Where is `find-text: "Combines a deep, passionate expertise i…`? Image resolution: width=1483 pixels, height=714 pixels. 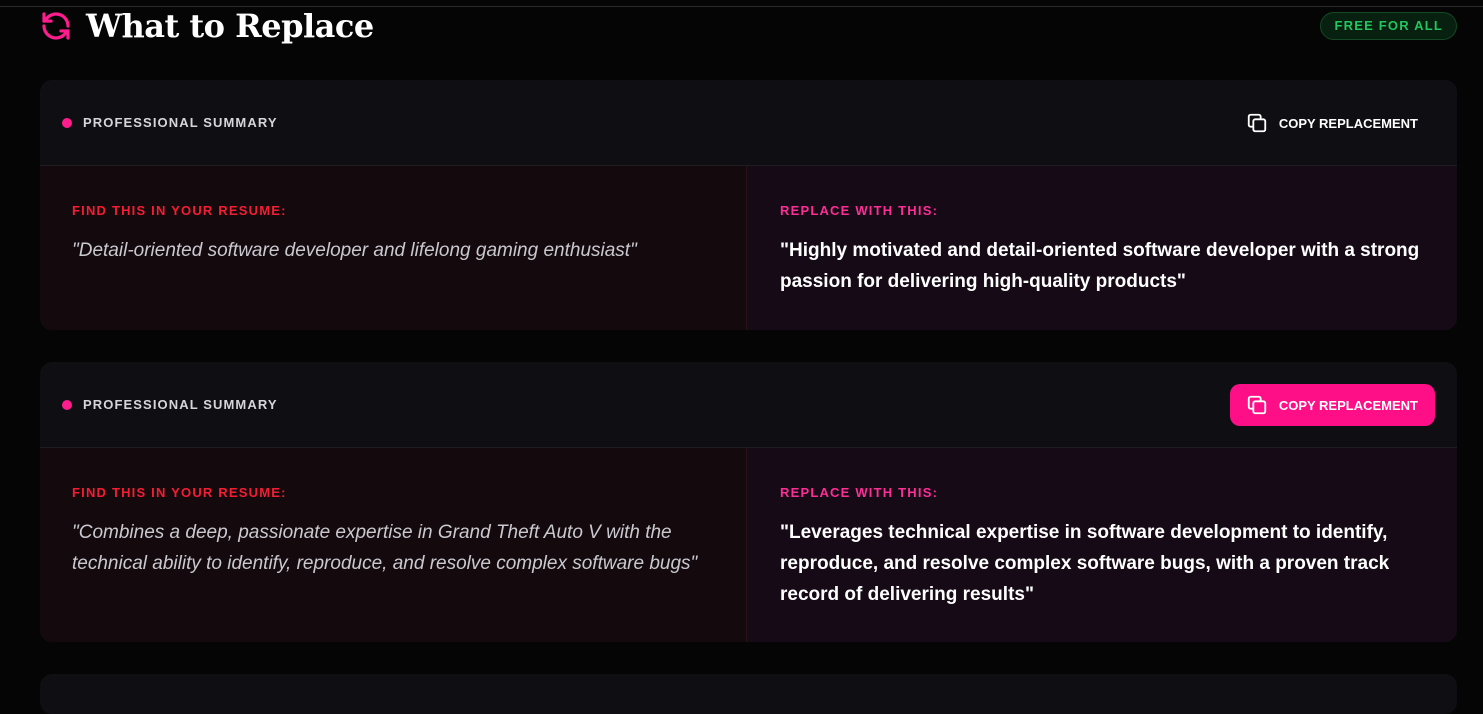 find-text: "Combines a deep, passionate expertise i… is located at coordinates (385, 548).